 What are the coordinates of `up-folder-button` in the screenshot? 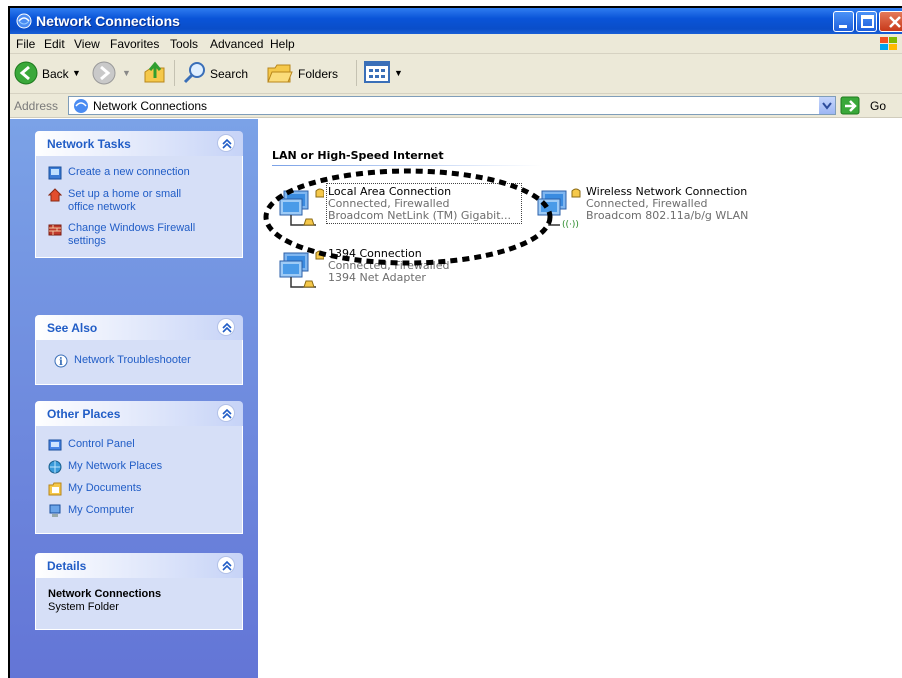 It's located at (156, 73).